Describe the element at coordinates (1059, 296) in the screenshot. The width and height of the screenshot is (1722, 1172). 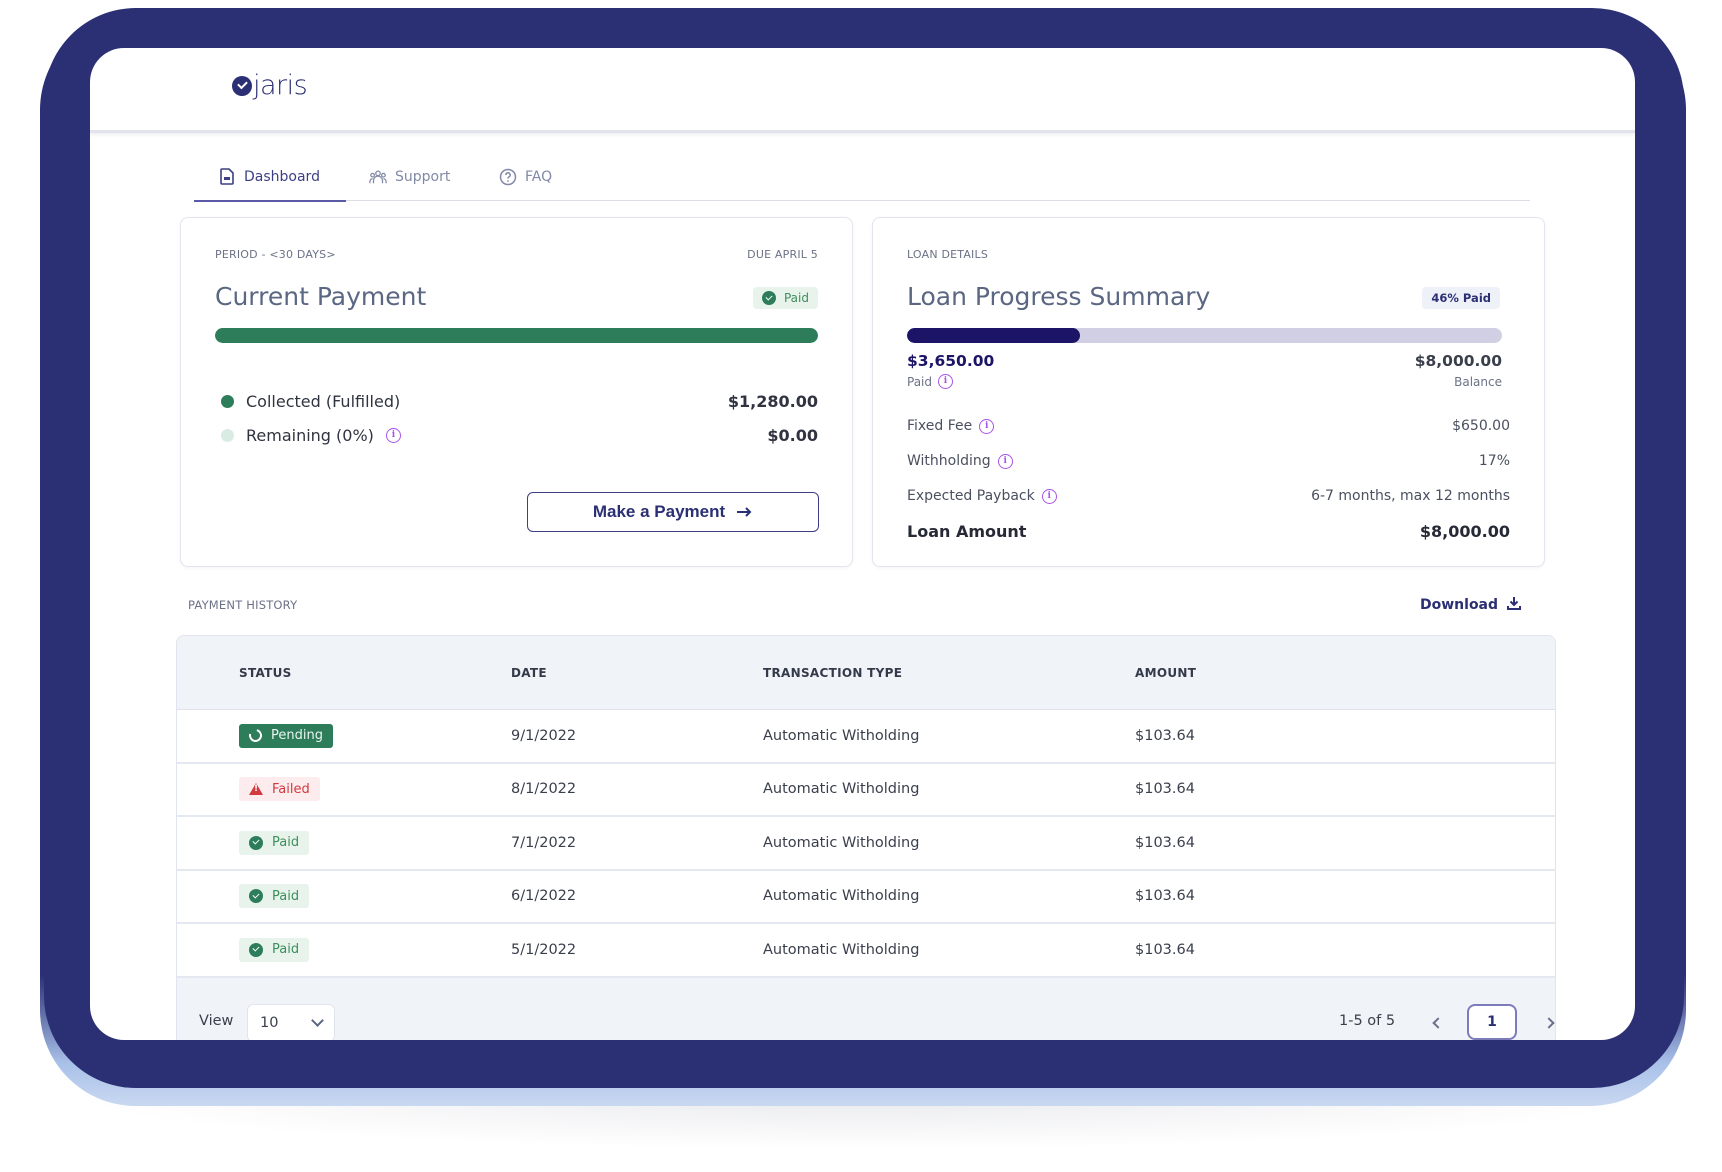
I see `card-title: Loan Progress Summary` at that location.